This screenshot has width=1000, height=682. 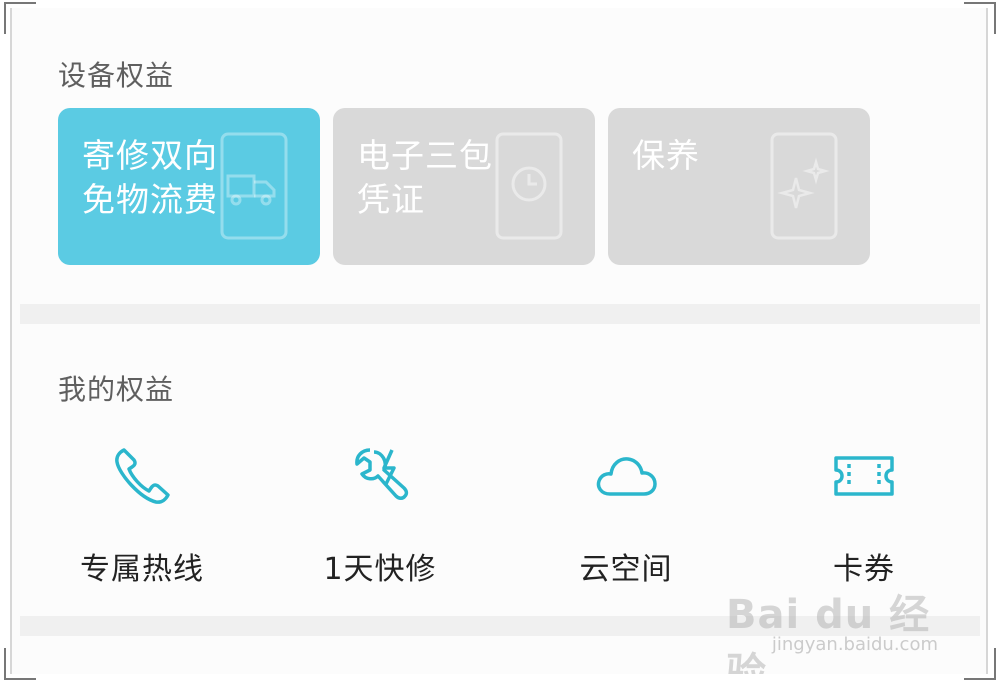 What do you see at coordinates (862, 519) in the screenshot?
I see `benefit-coupons: 卡券` at bounding box center [862, 519].